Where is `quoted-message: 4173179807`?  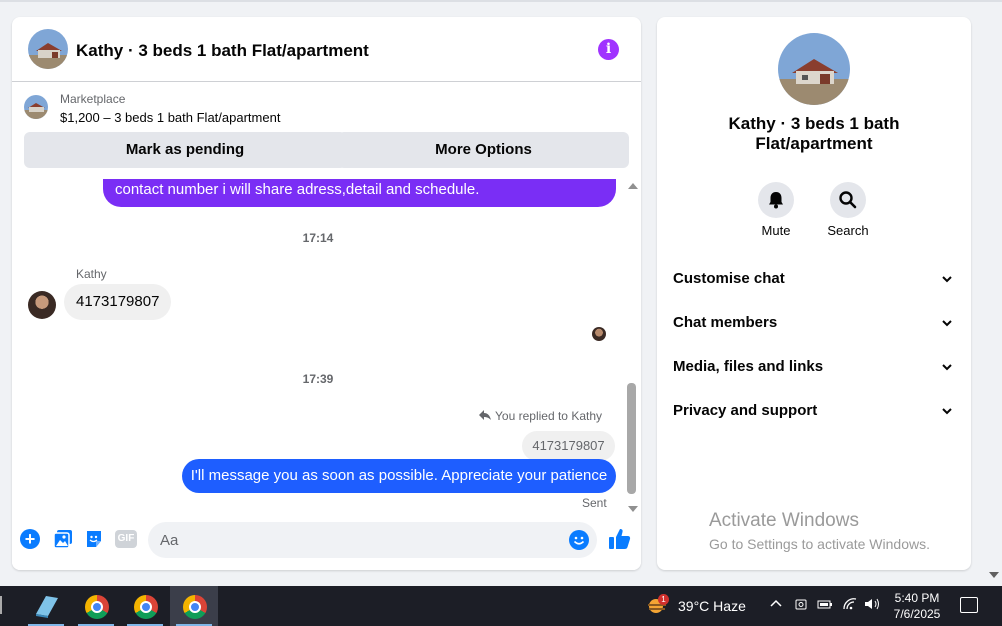
quoted-message: 4173179807 is located at coordinates (568, 446).